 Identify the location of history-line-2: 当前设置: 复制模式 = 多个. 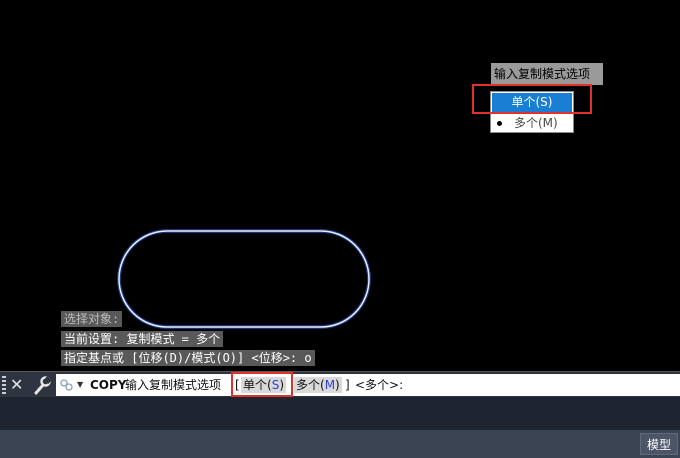
(142, 339).